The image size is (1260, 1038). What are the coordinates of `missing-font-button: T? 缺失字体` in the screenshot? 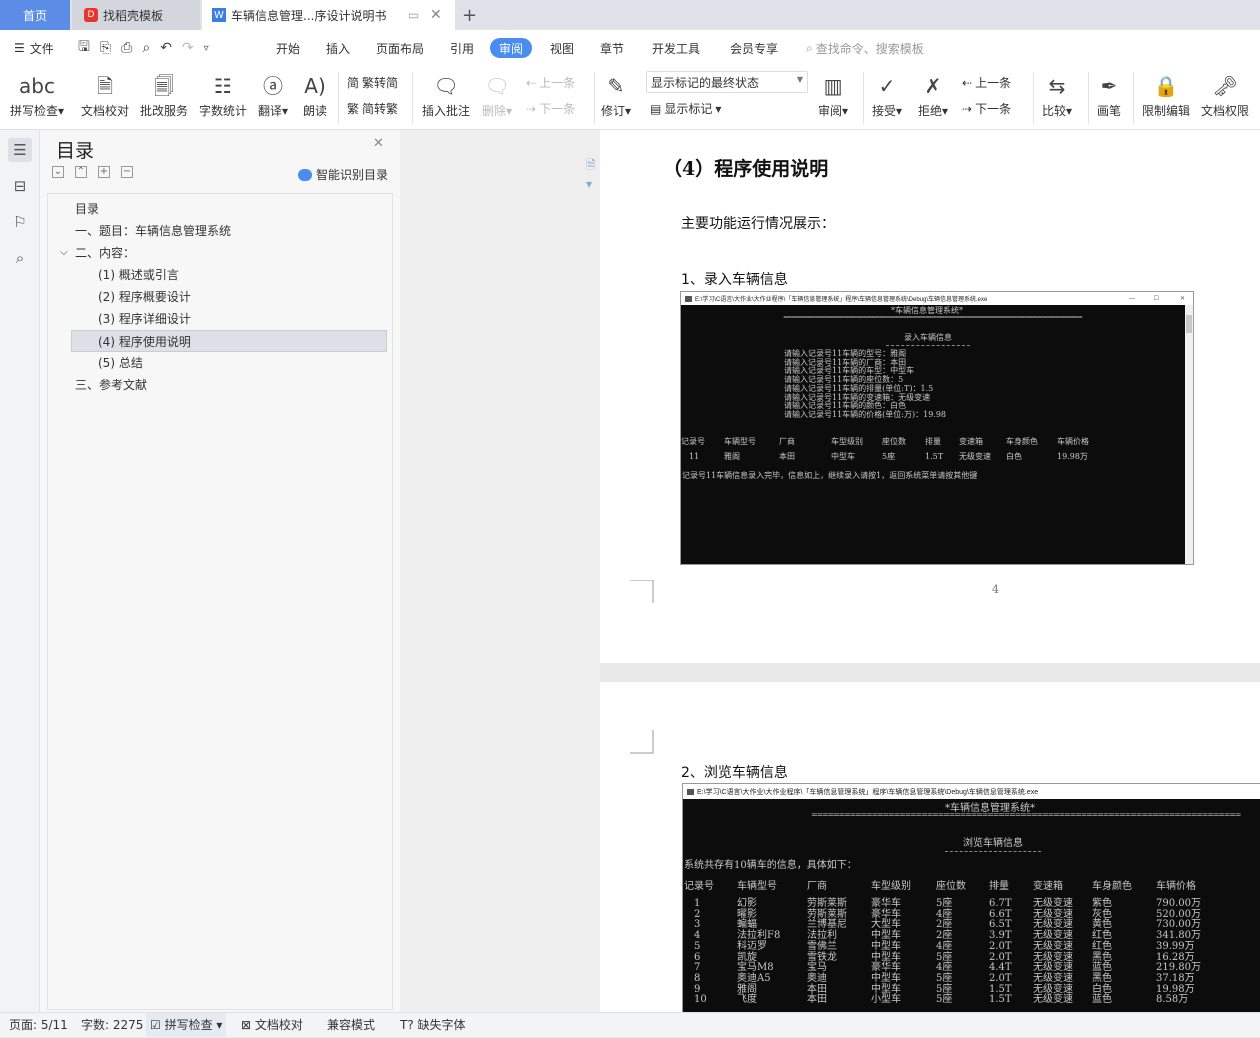 It's located at (433, 1025).